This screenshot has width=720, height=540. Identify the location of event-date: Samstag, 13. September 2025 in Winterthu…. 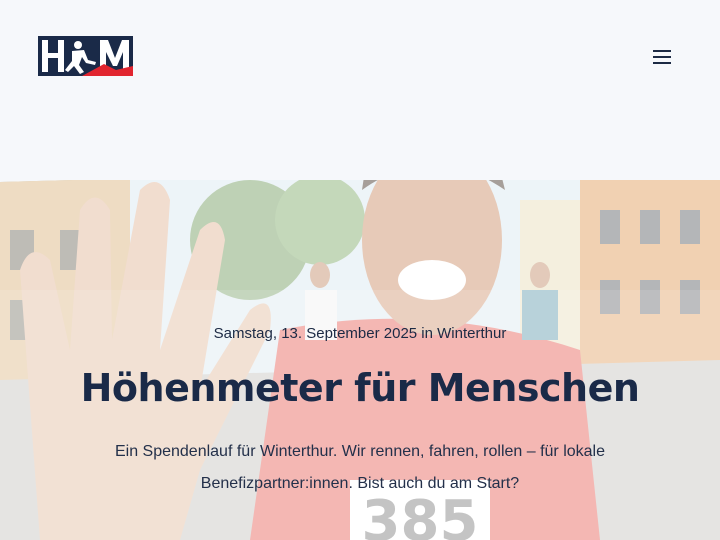
(360, 333).